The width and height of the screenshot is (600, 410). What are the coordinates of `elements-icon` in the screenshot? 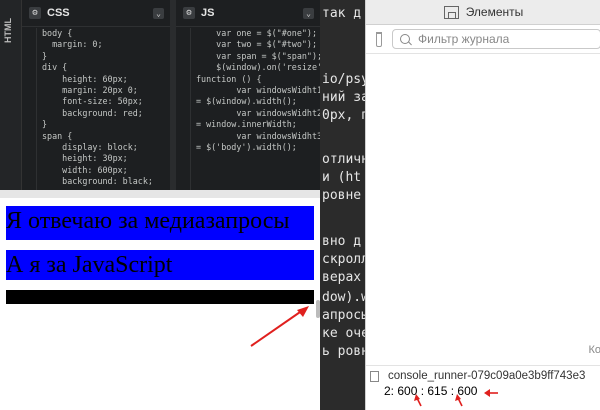 It's located at (451, 12).